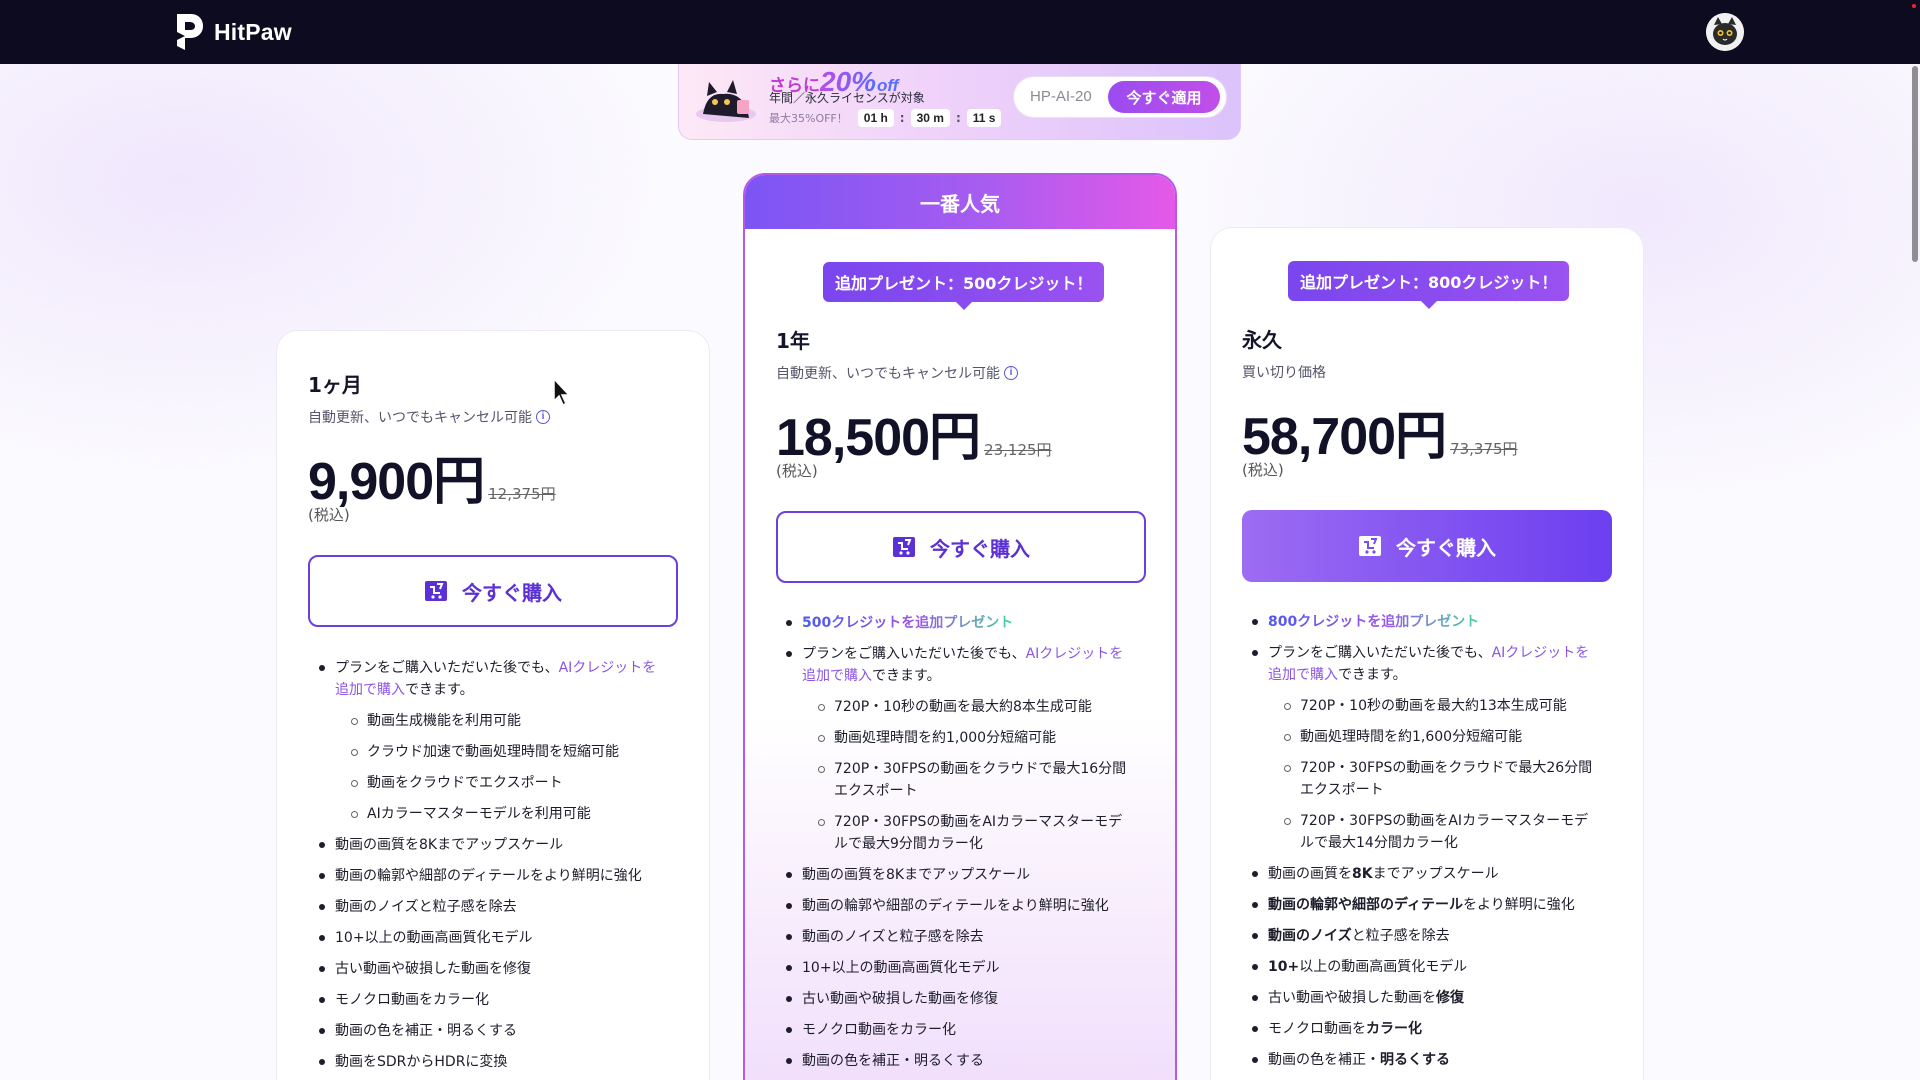 The height and width of the screenshot is (1080, 1920). Describe the element at coordinates (1435, 874) in the screenshot. I see `feature-text: までアップスケール` at that location.